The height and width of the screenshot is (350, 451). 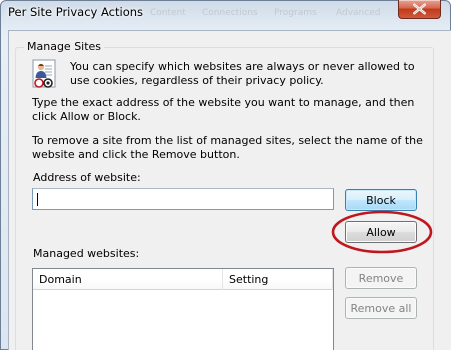 I want to click on address-label: Address of website:, so click(x=87, y=177).